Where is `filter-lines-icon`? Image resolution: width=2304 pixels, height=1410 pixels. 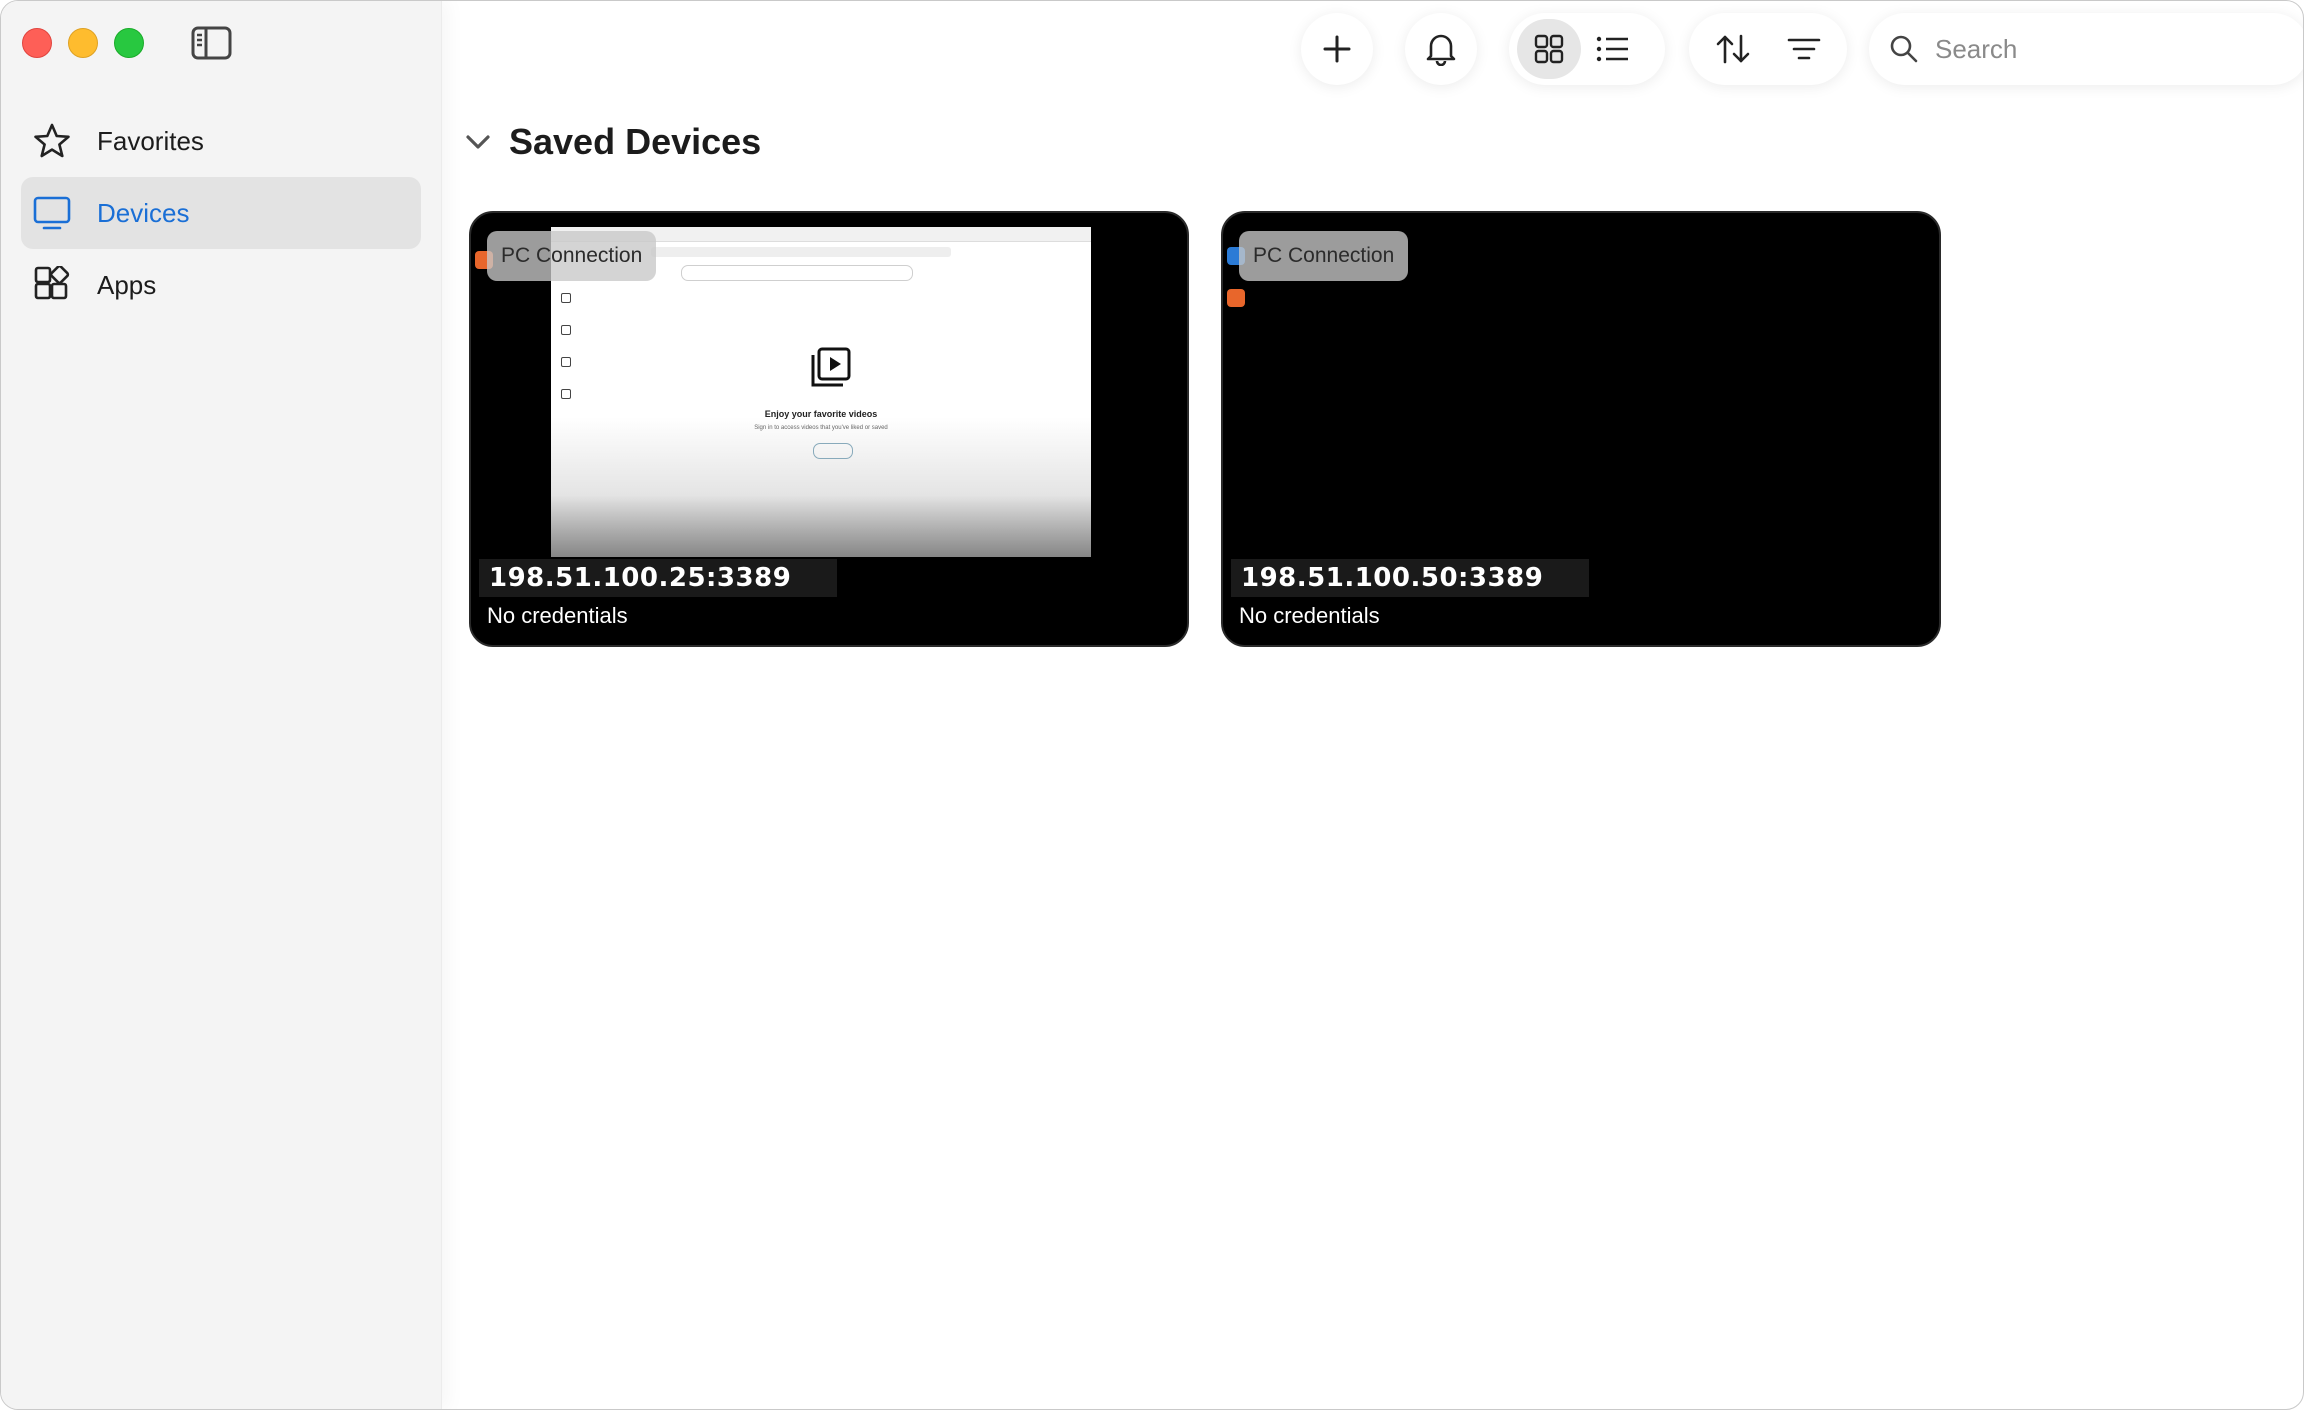 filter-lines-icon is located at coordinates (1803, 49).